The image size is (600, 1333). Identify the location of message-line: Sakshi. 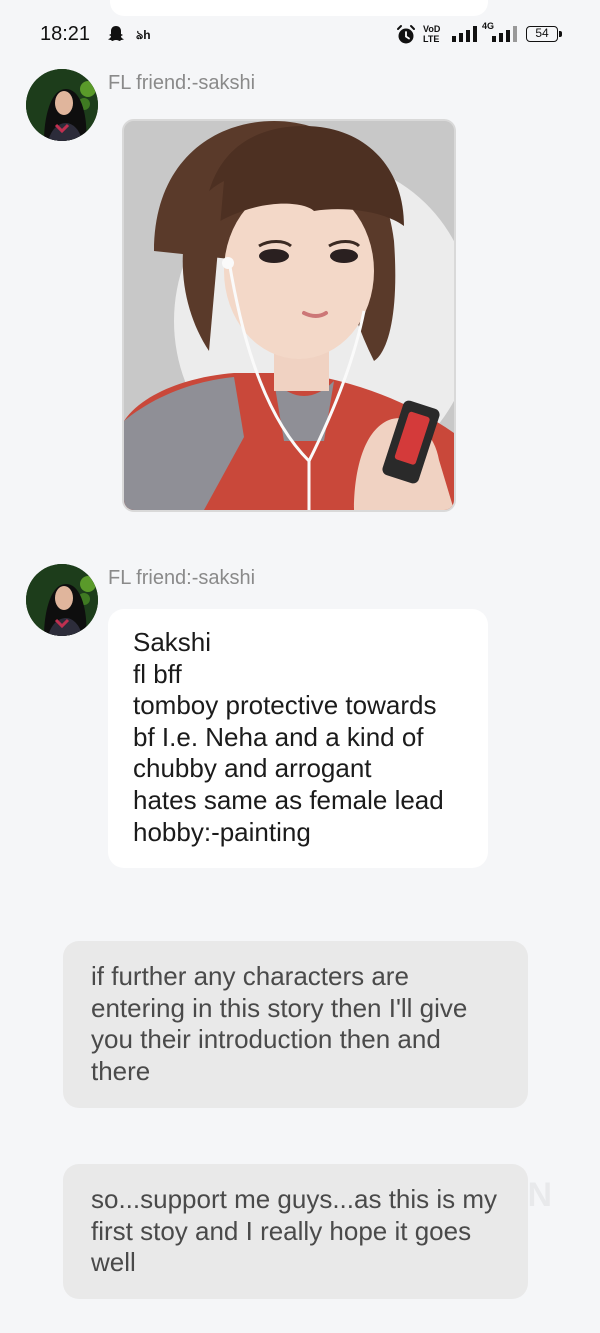
(172, 642).